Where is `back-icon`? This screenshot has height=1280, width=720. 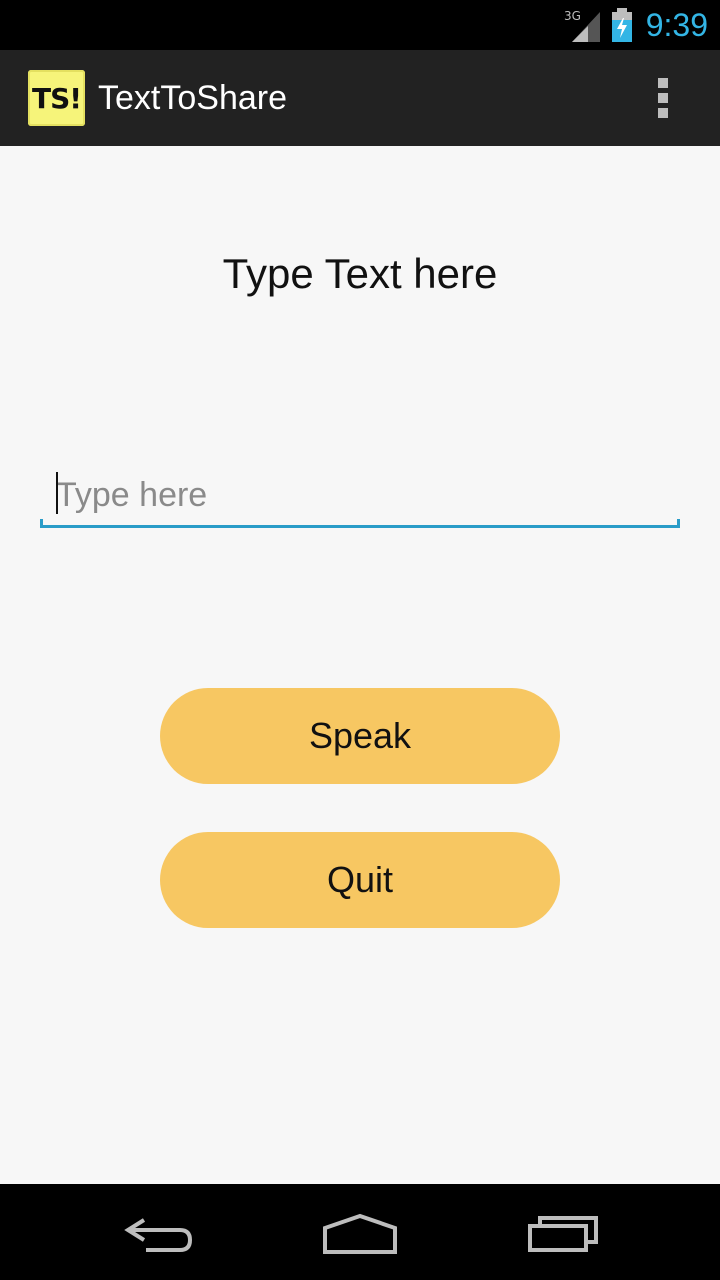
back-icon is located at coordinates (160, 1232).